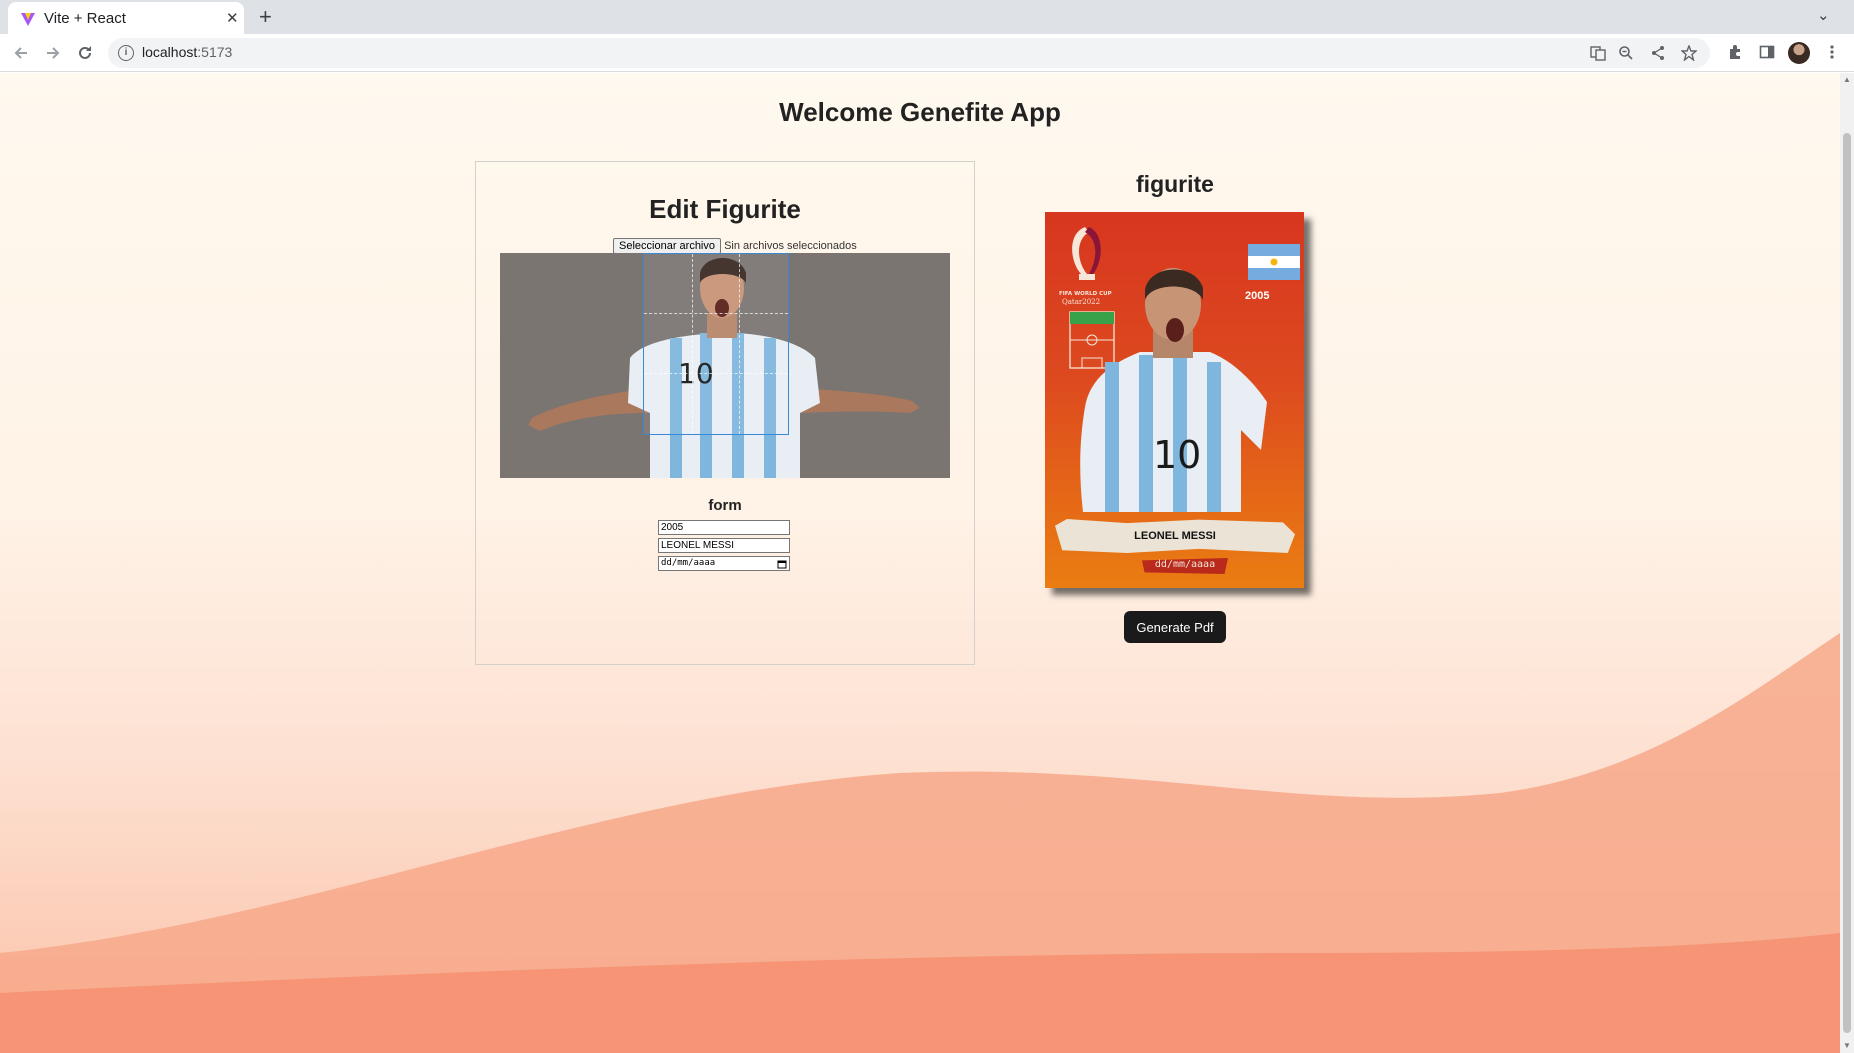 The height and width of the screenshot is (1053, 1854). What do you see at coordinates (1799, 53) in the screenshot?
I see `profile-avatar` at bounding box center [1799, 53].